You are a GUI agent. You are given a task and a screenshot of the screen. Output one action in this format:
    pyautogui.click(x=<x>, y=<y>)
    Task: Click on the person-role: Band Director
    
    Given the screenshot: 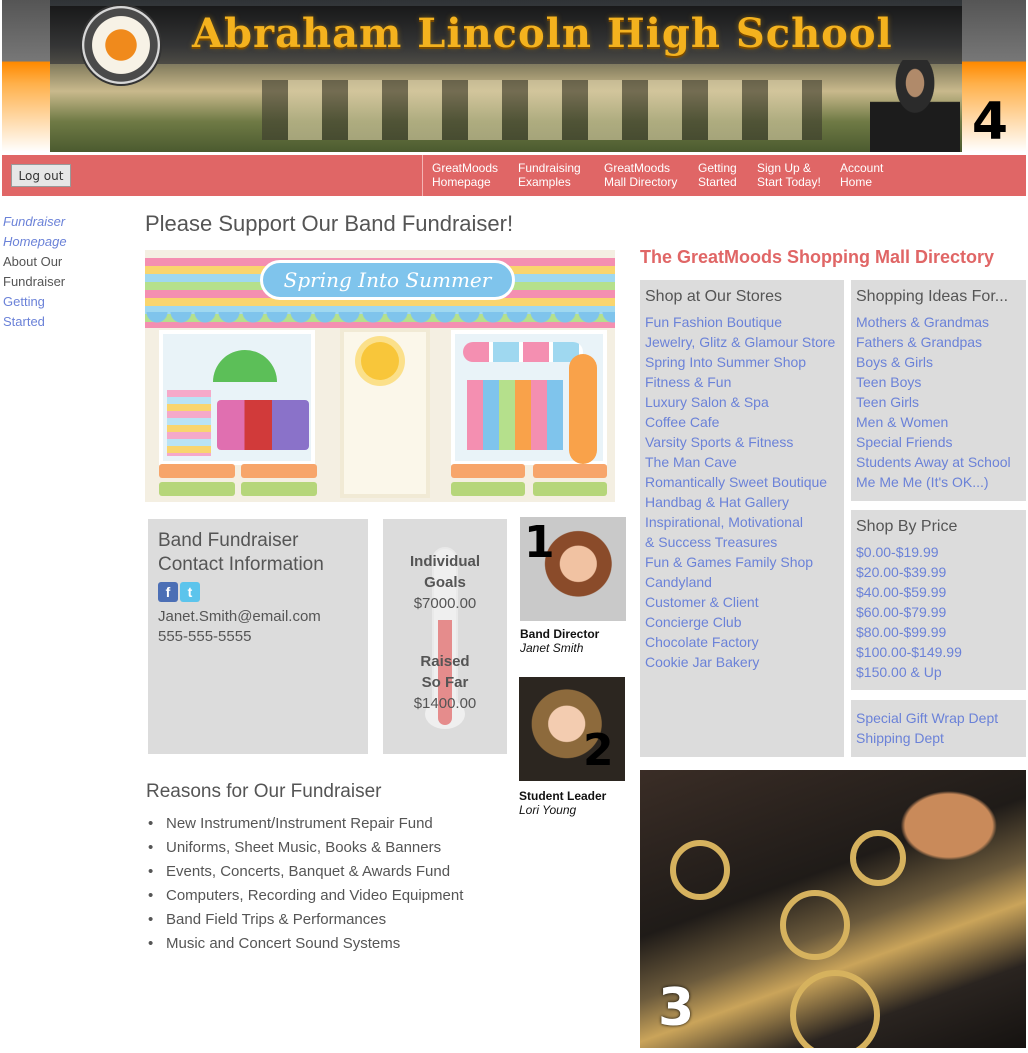 What is the action you would take?
    pyautogui.click(x=560, y=634)
    